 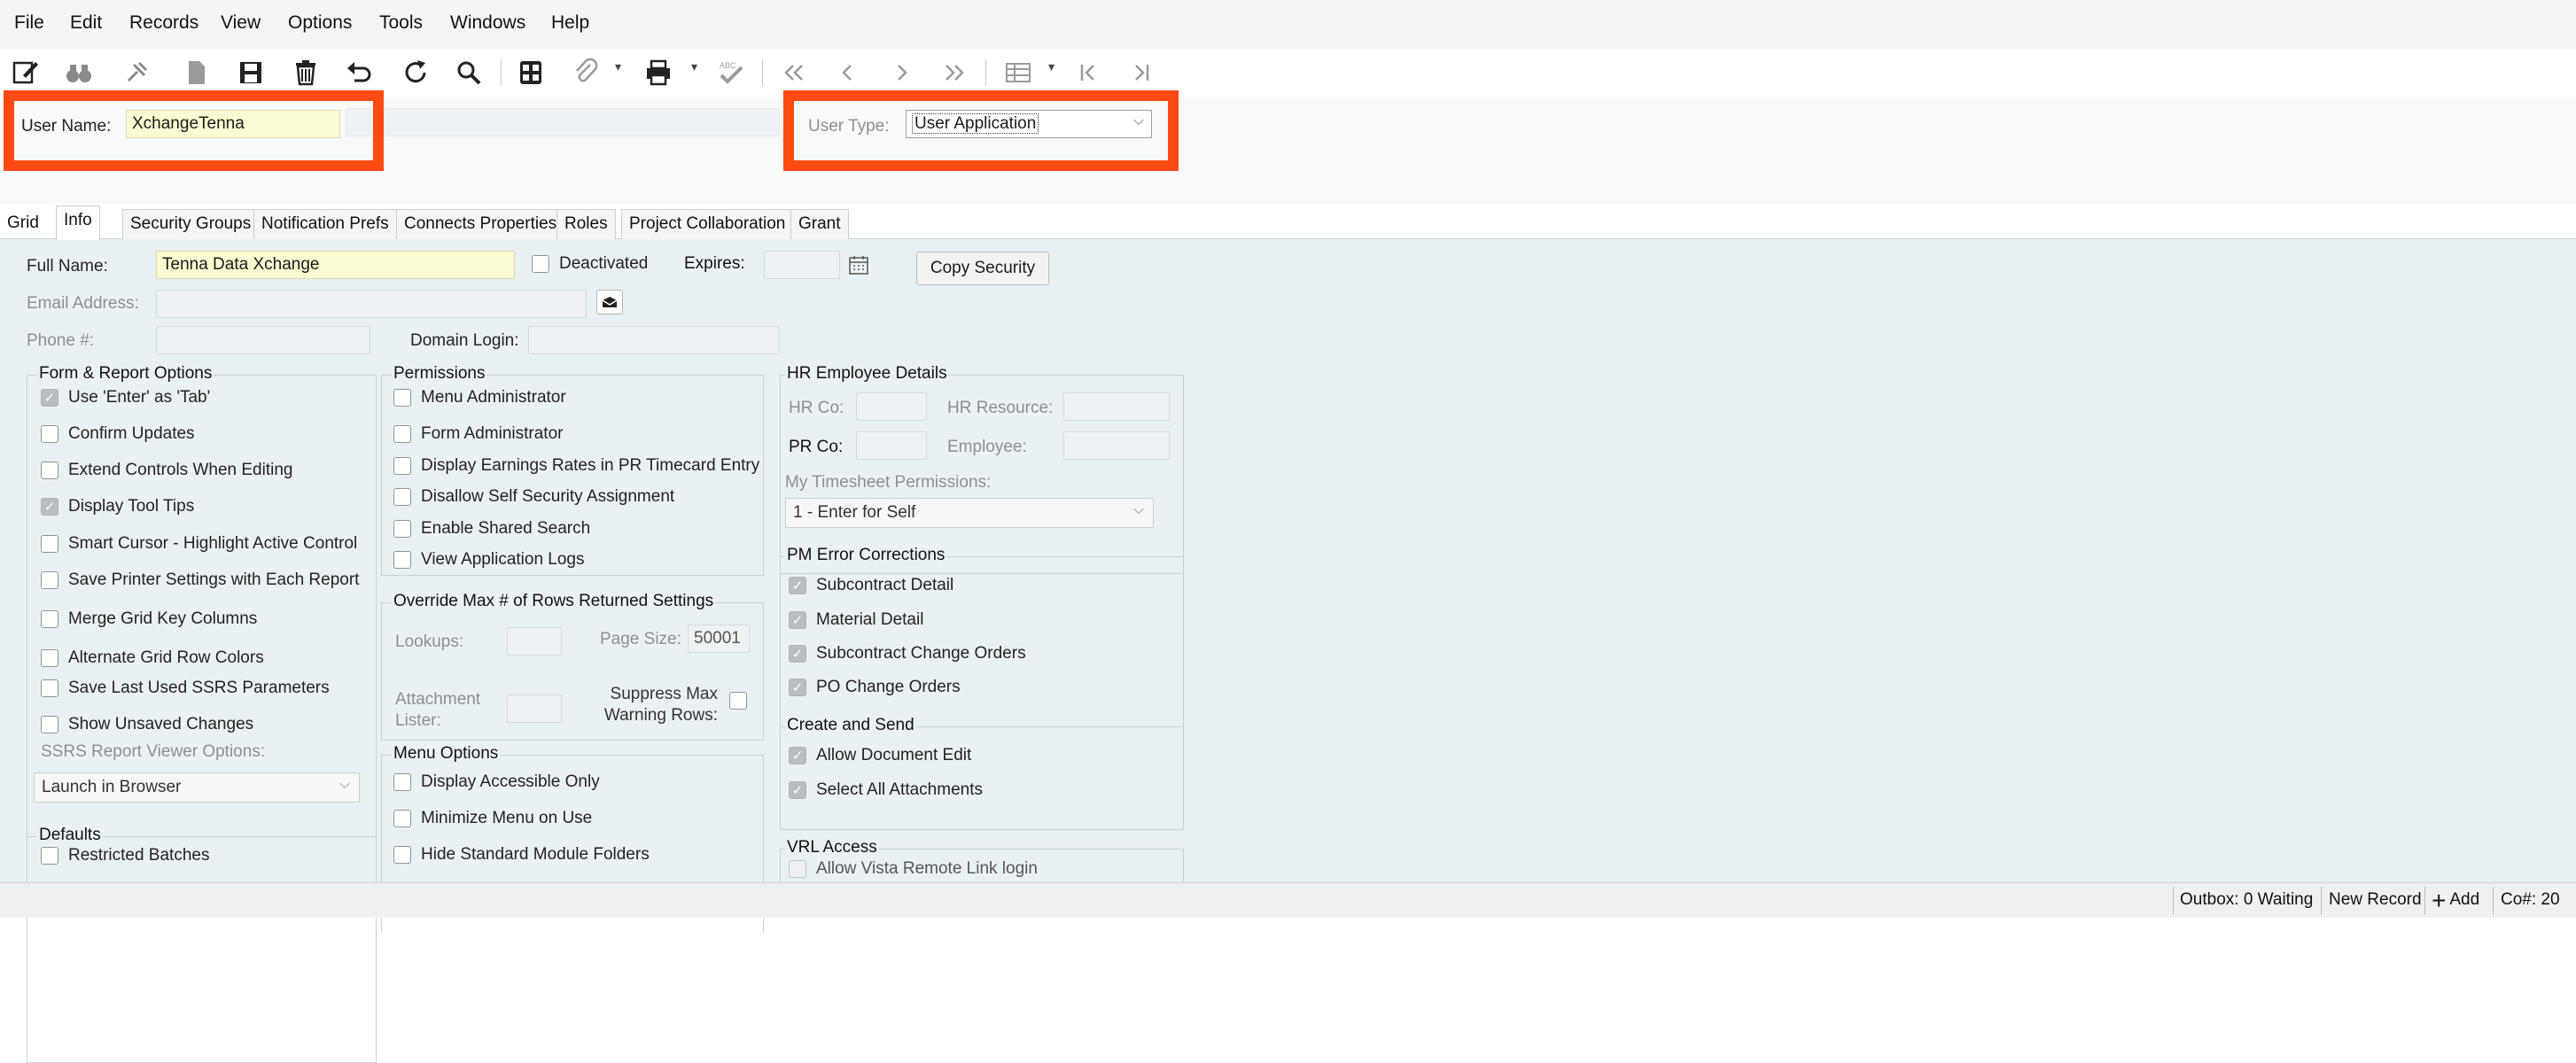 What do you see at coordinates (798, 755) in the screenshot?
I see `checkmark-icon: ✓` at bounding box center [798, 755].